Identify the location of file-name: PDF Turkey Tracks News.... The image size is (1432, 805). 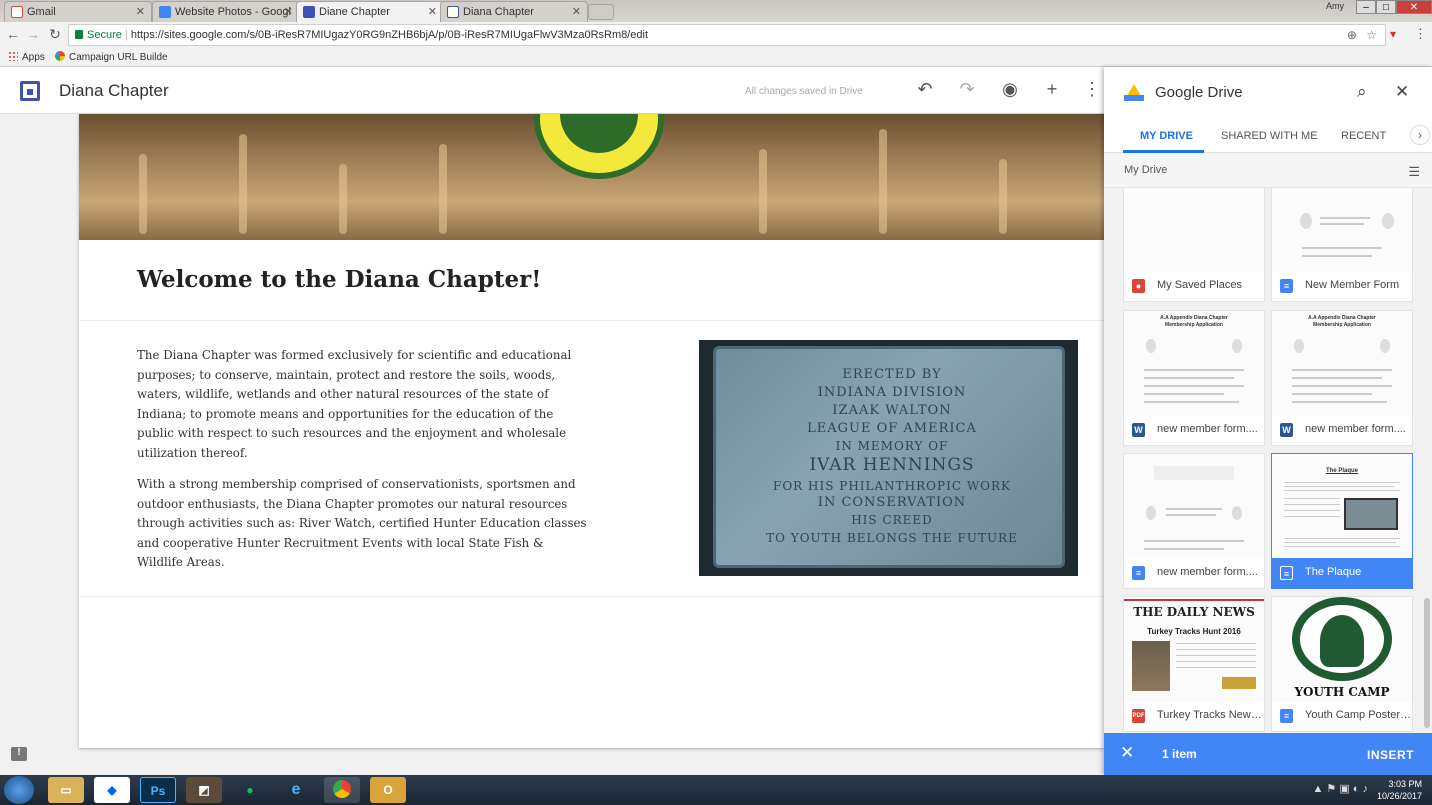
(1198, 716).